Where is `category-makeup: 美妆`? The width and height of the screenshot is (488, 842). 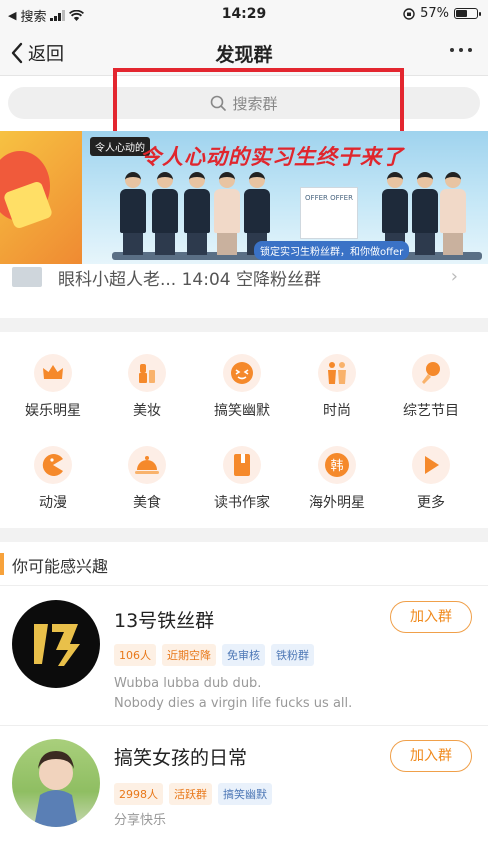 category-makeup: 美妆 is located at coordinates (147, 387).